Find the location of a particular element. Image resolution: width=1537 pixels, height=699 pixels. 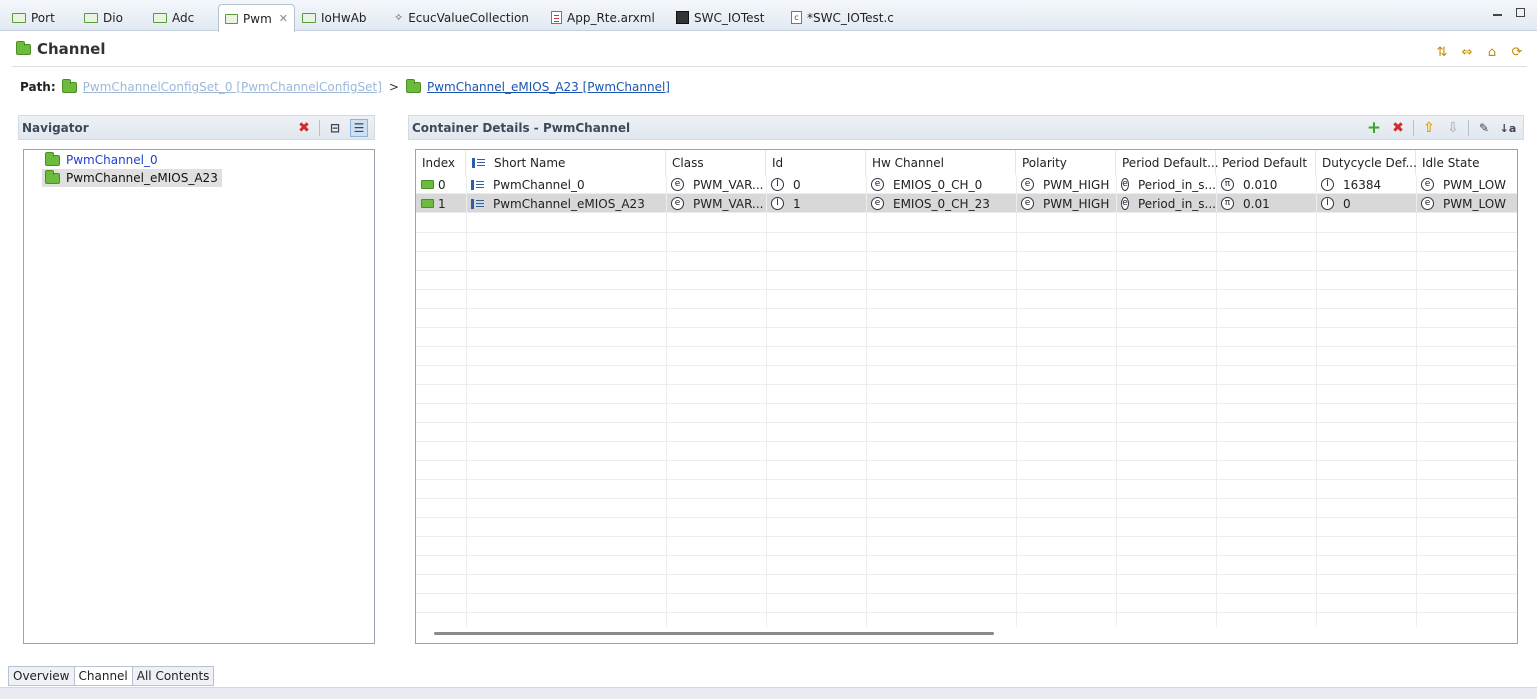

edit-columns-icon: ✎ is located at coordinates (1484, 128).